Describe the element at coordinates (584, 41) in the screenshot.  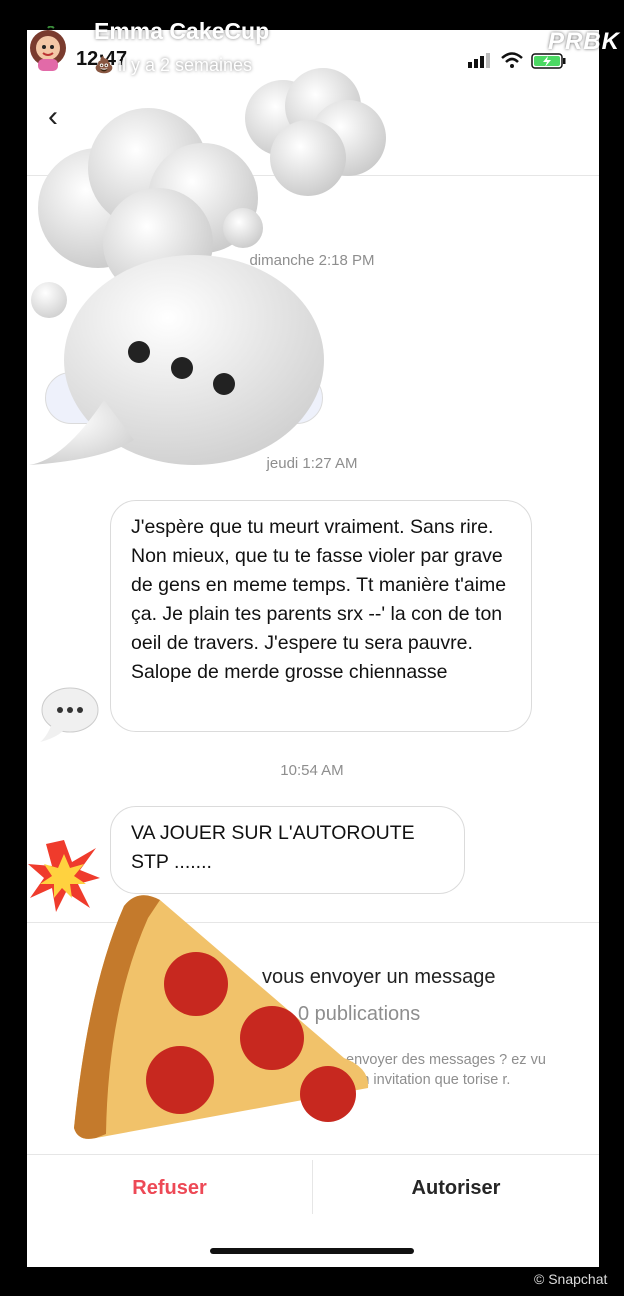
I see `brand-watermark: PRBK` at that location.